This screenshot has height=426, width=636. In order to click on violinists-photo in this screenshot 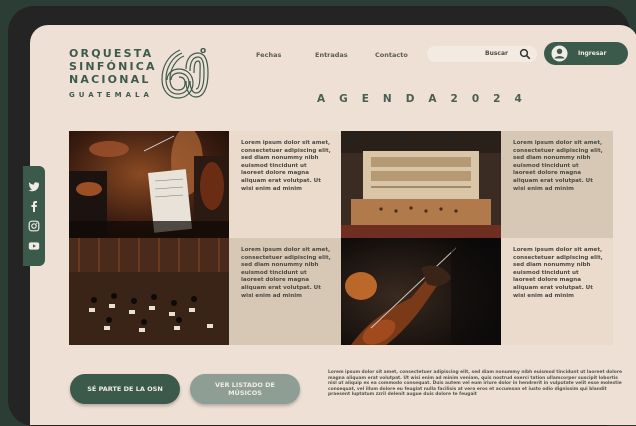, I will do `click(149, 184)`.